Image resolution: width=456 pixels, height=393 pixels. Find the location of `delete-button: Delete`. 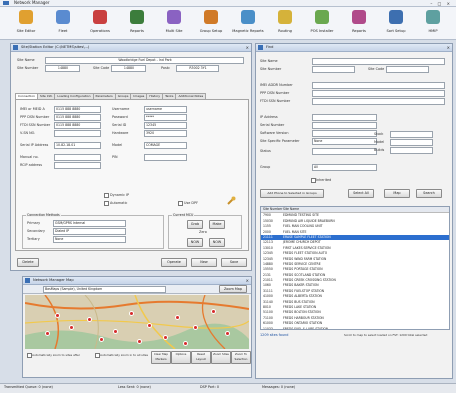

delete-button: Delete is located at coordinates (28, 262).